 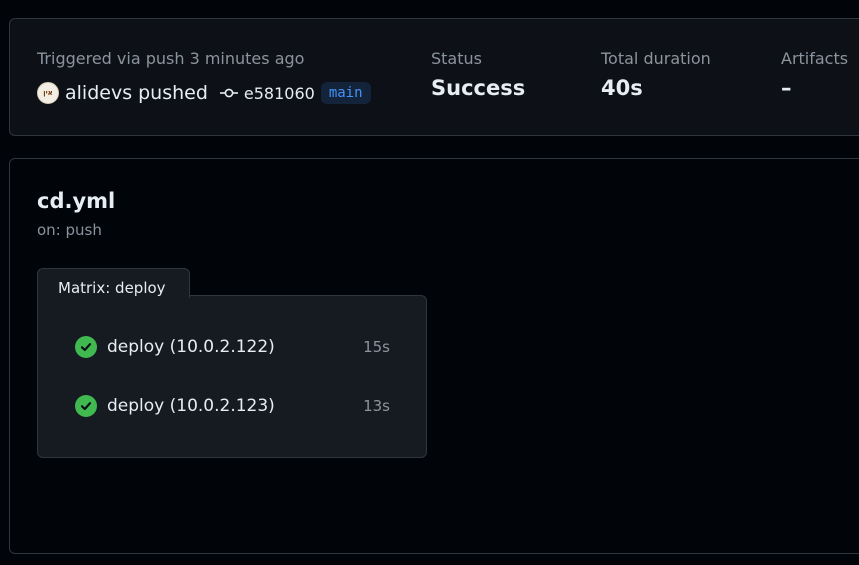 What do you see at coordinates (191, 347) in the screenshot?
I see `job-name: deploy (10.0.2.122)` at bounding box center [191, 347].